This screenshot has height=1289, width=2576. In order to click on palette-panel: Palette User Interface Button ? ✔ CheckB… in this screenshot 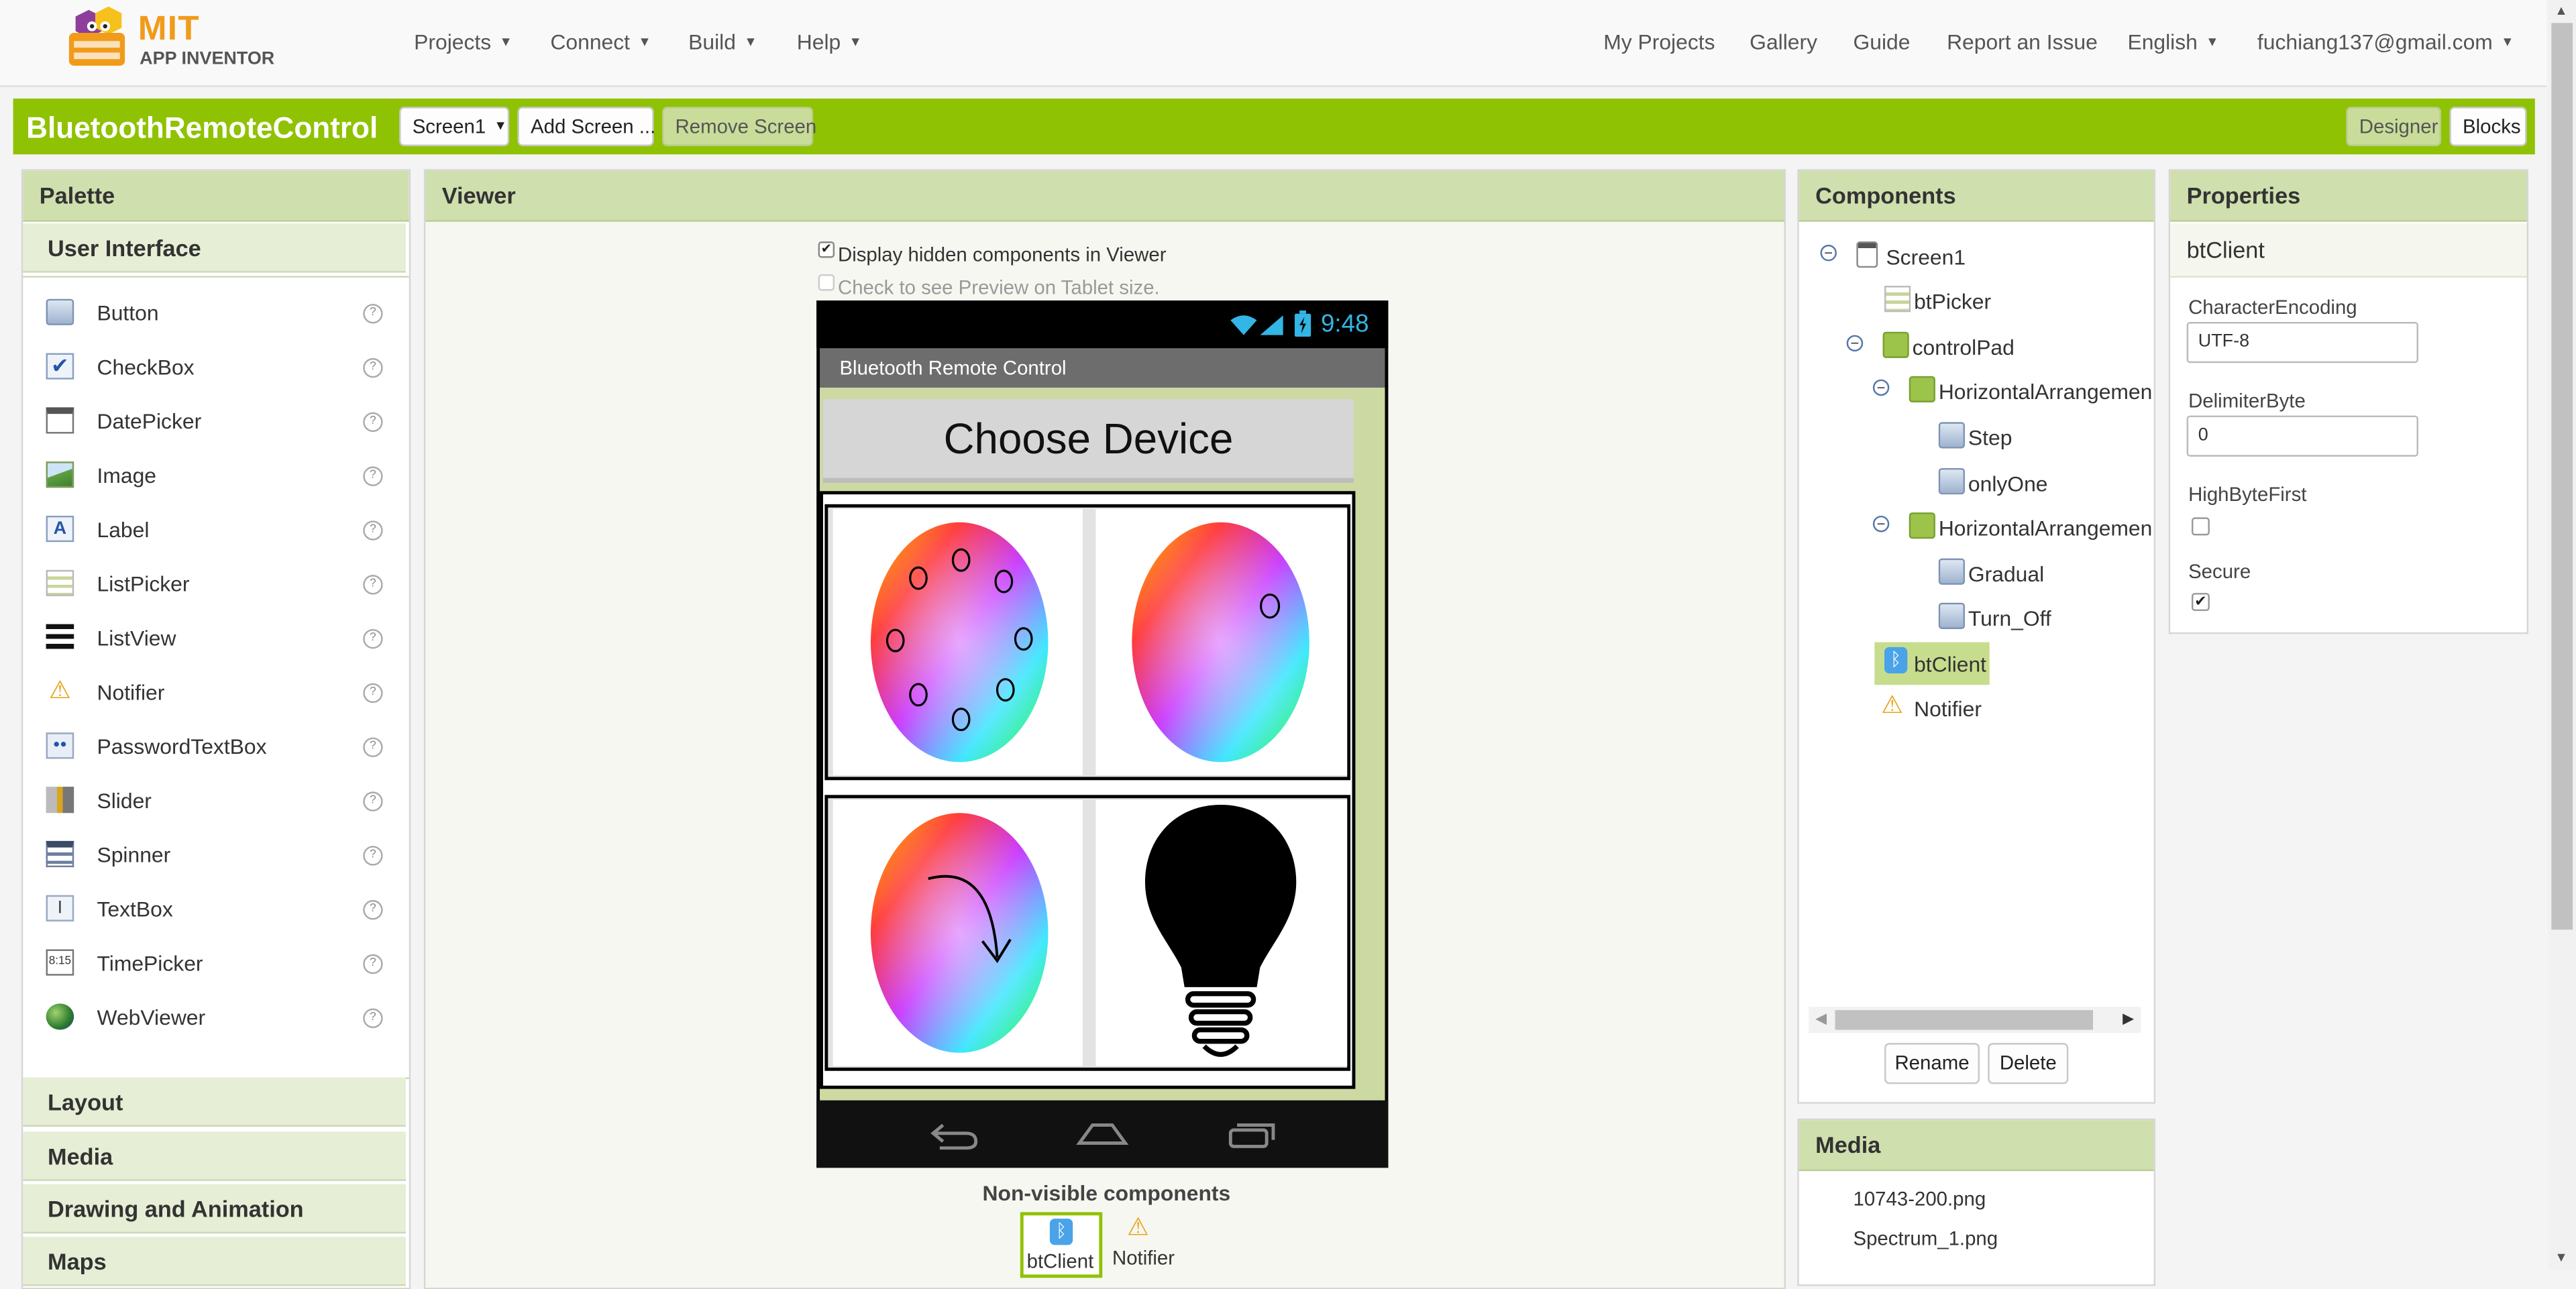, I will do `click(216, 729)`.